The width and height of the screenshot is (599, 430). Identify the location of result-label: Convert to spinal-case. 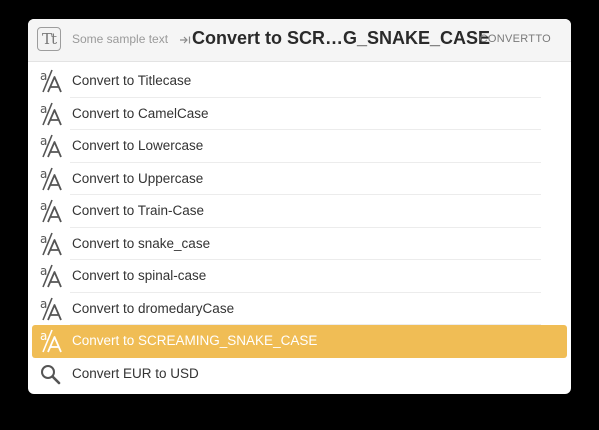
(139, 275).